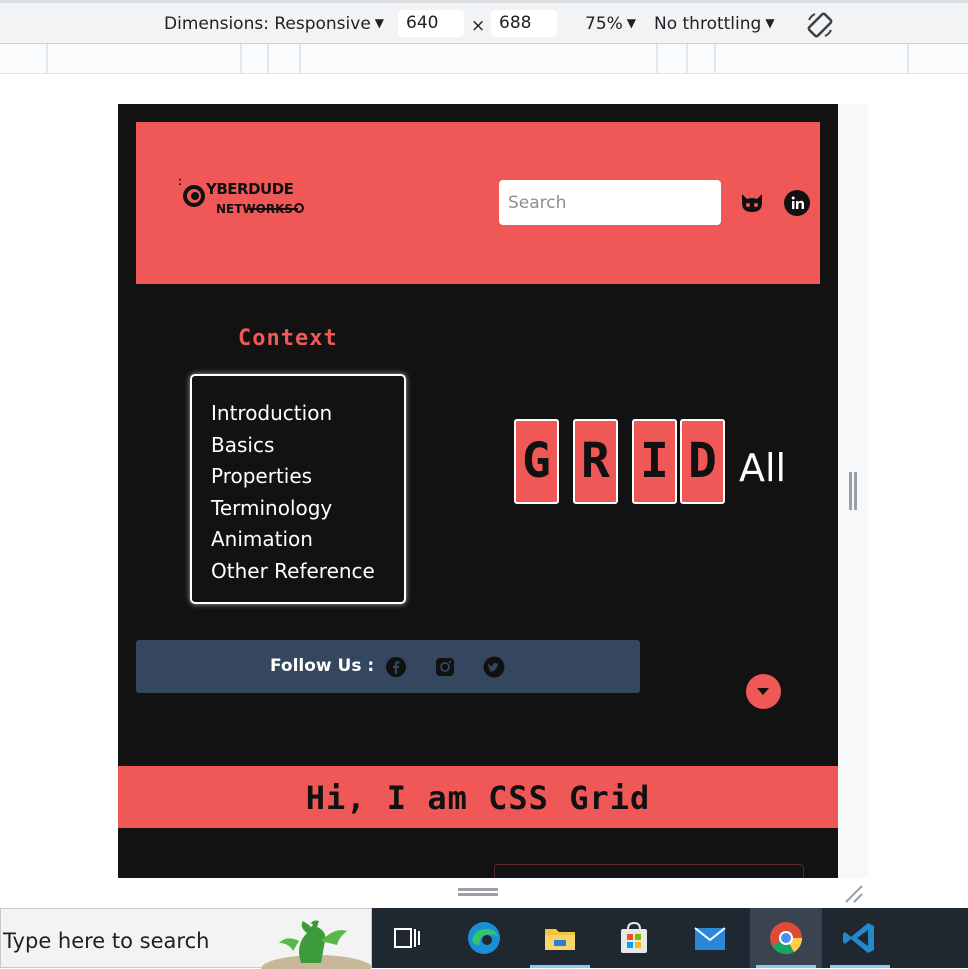  I want to click on media-query-ruler, so click(484, 59).